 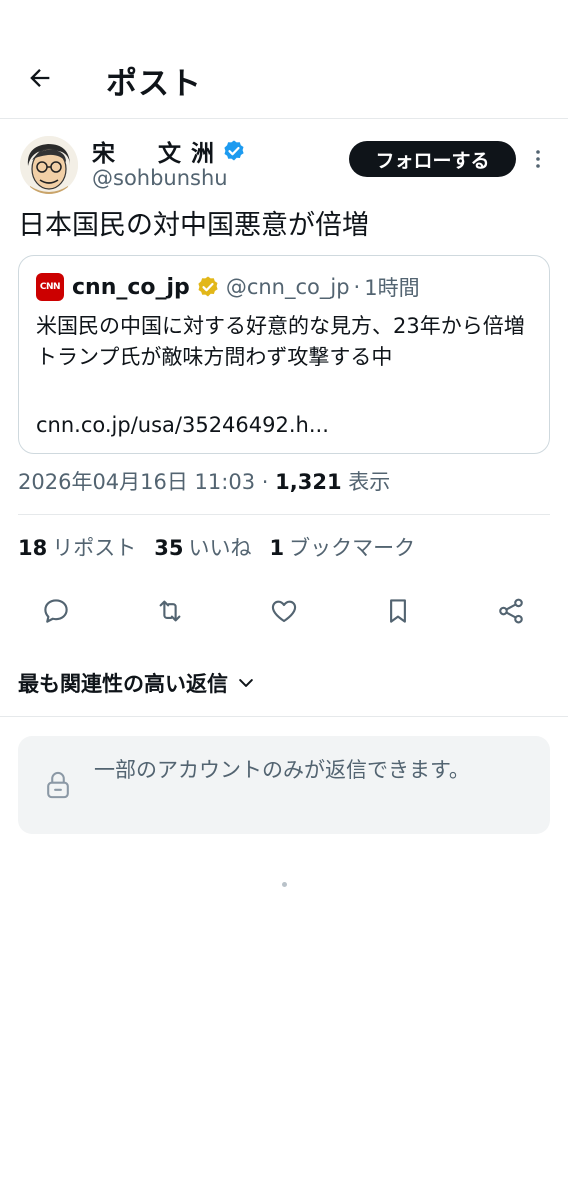 I want to click on reposts-stat: 18 リポスト, so click(x=77, y=547).